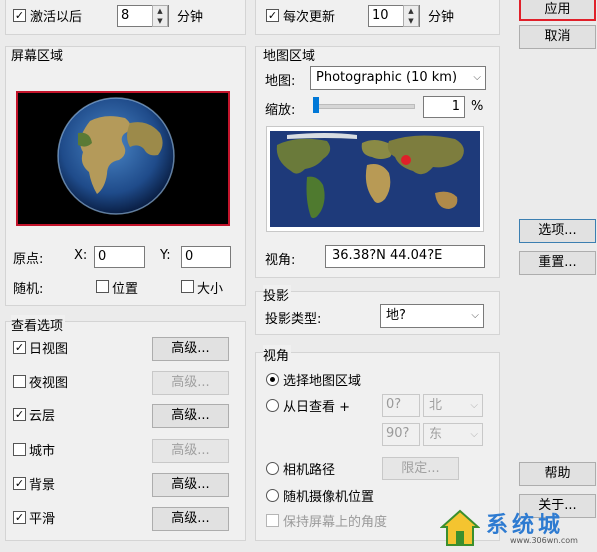 The image size is (597, 552). I want to click on zoom-label: 缩放:, so click(280, 110).